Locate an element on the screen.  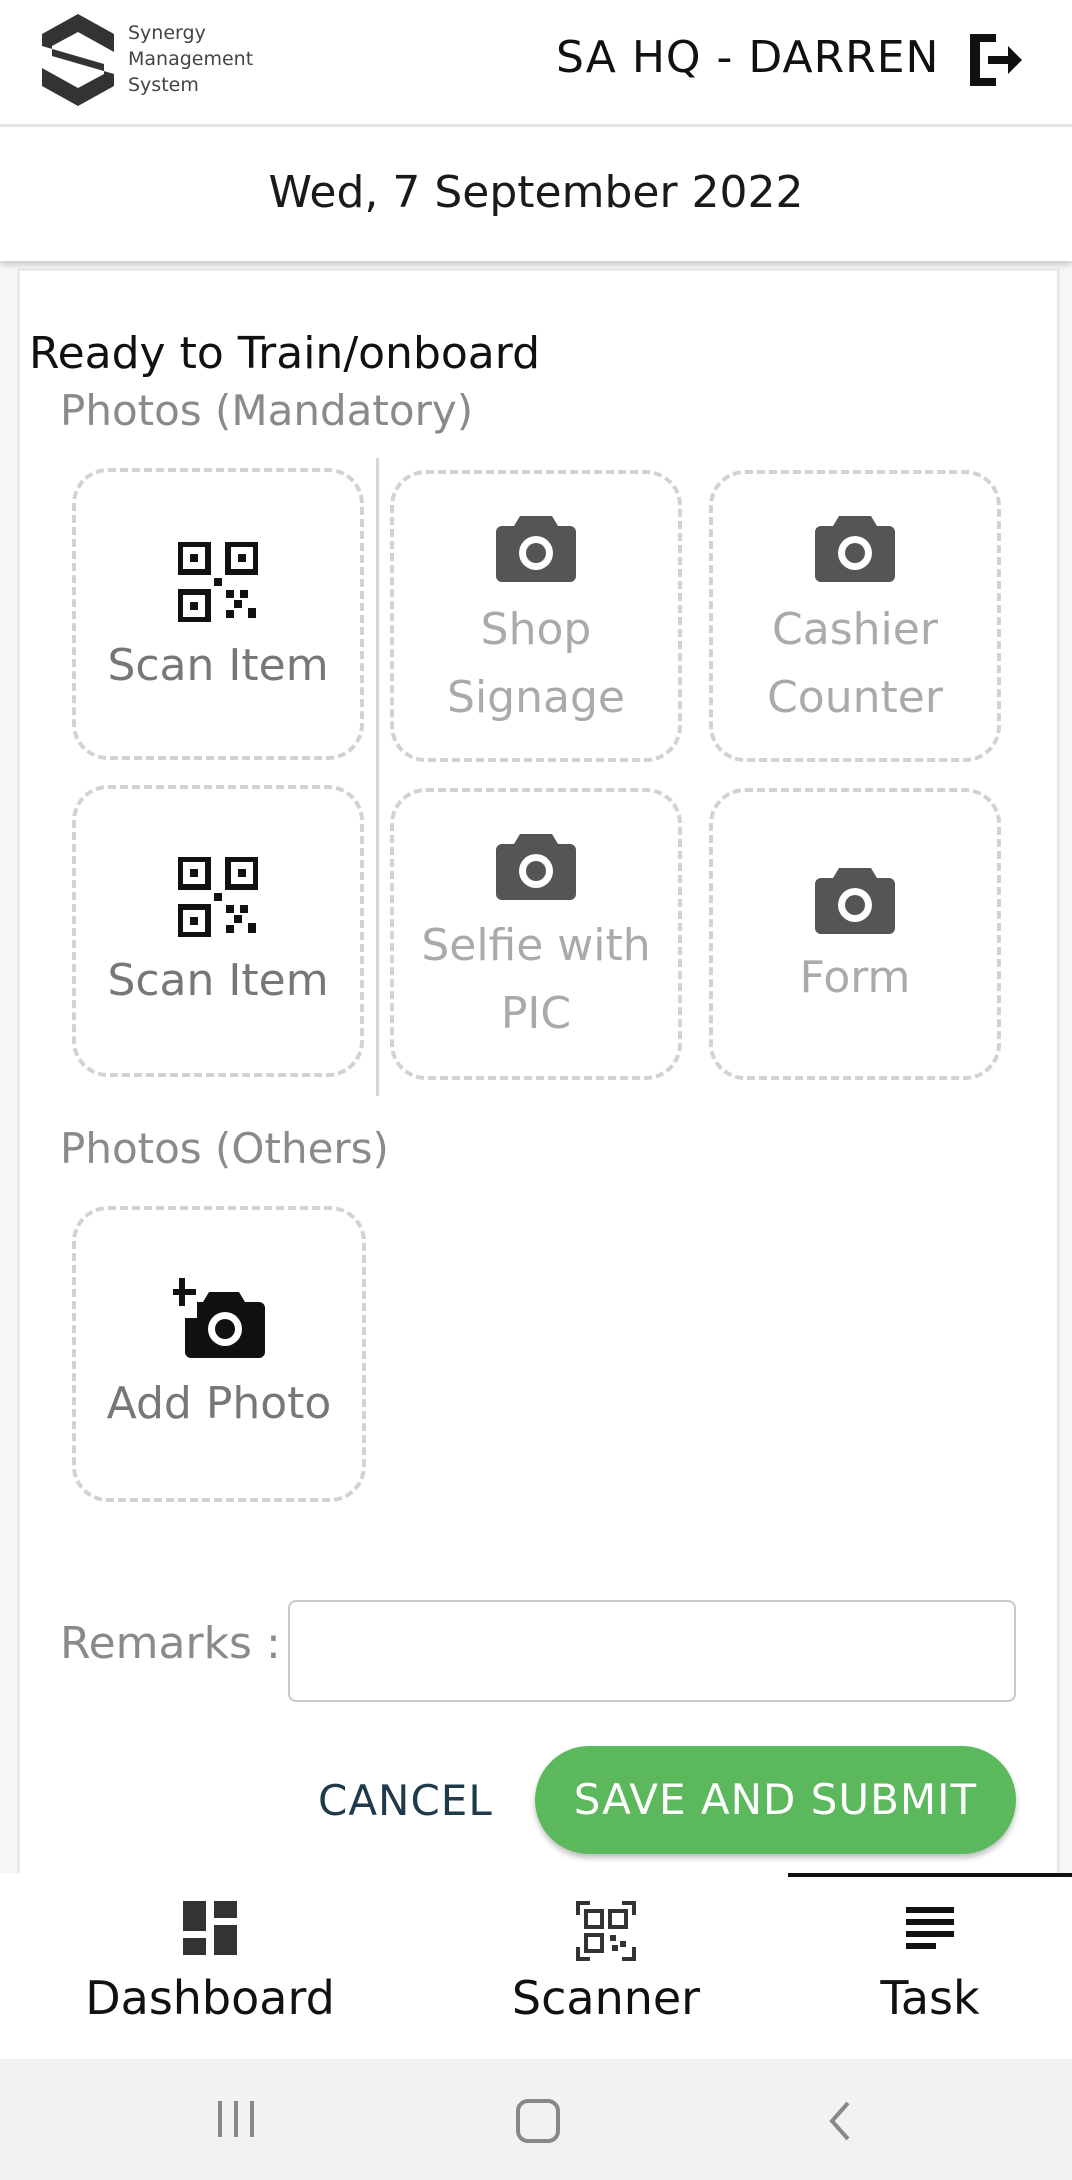
nav-label: Dashboard is located at coordinates (210, 1998).